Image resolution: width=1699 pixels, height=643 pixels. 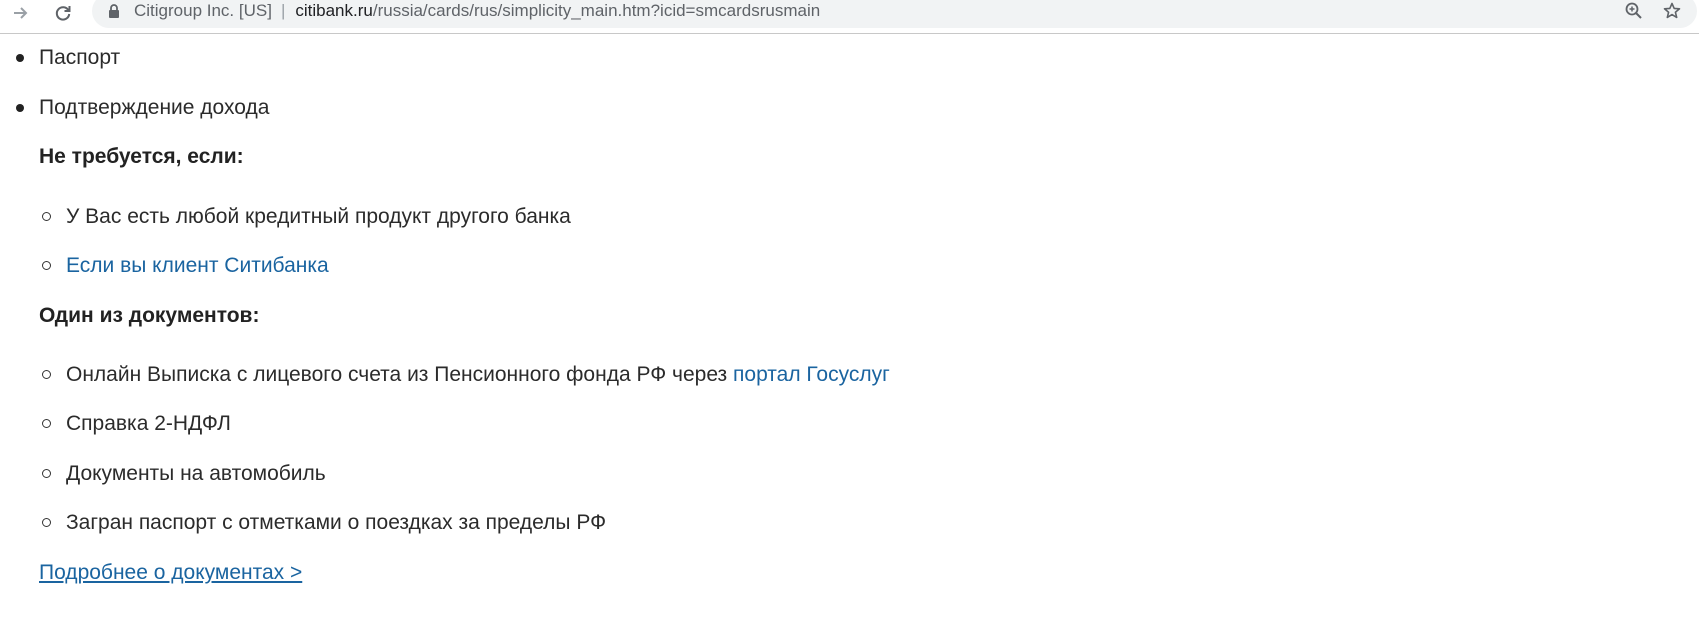 I want to click on zoom-icon, so click(x=1634, y=12).